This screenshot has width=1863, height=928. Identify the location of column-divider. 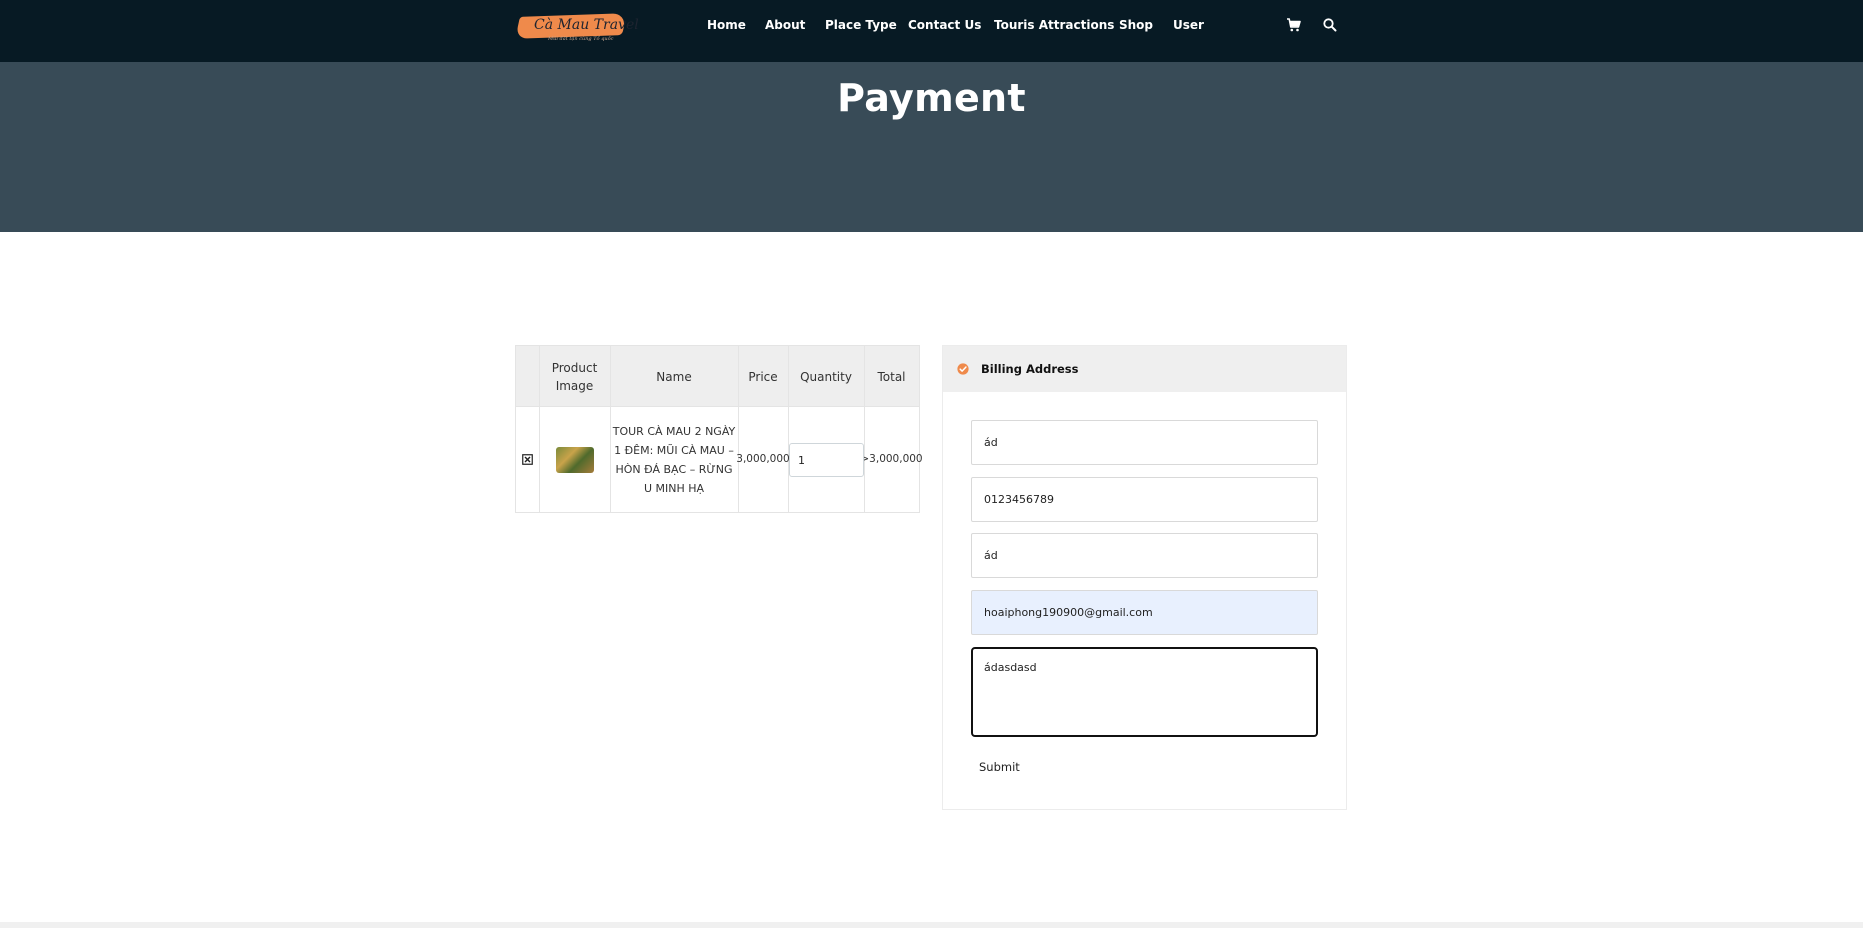
(788, 429).